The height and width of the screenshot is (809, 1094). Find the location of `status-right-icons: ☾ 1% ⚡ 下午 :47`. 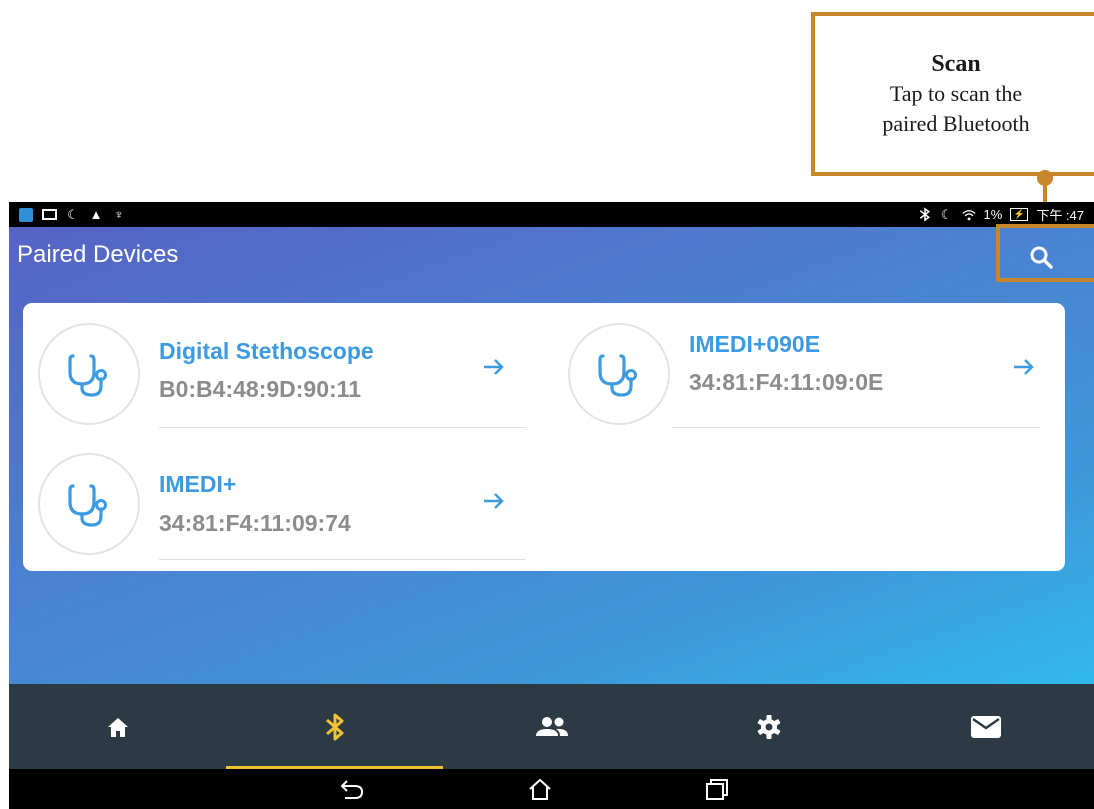

status-right-icons: ☾ 1% ⚡ 下午 :47 is located at coordinates (1001, 214).